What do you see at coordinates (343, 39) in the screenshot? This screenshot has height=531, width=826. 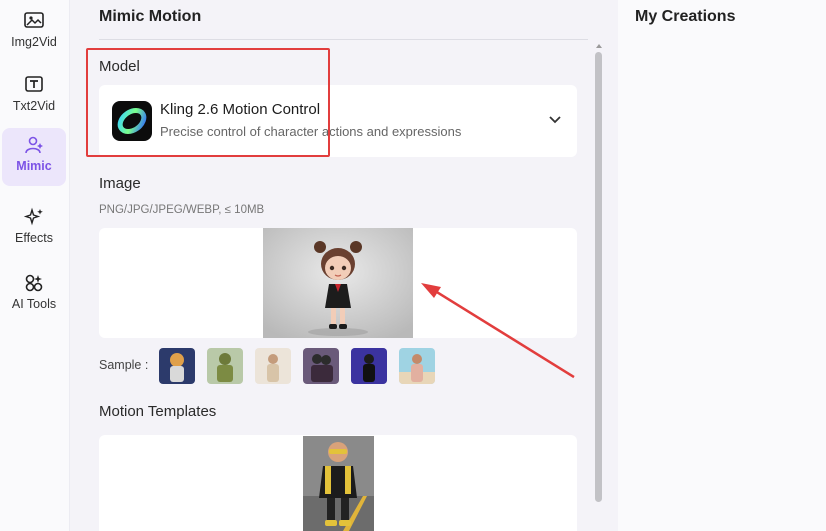 I see `title-divider` at bounding box center [343, 39].